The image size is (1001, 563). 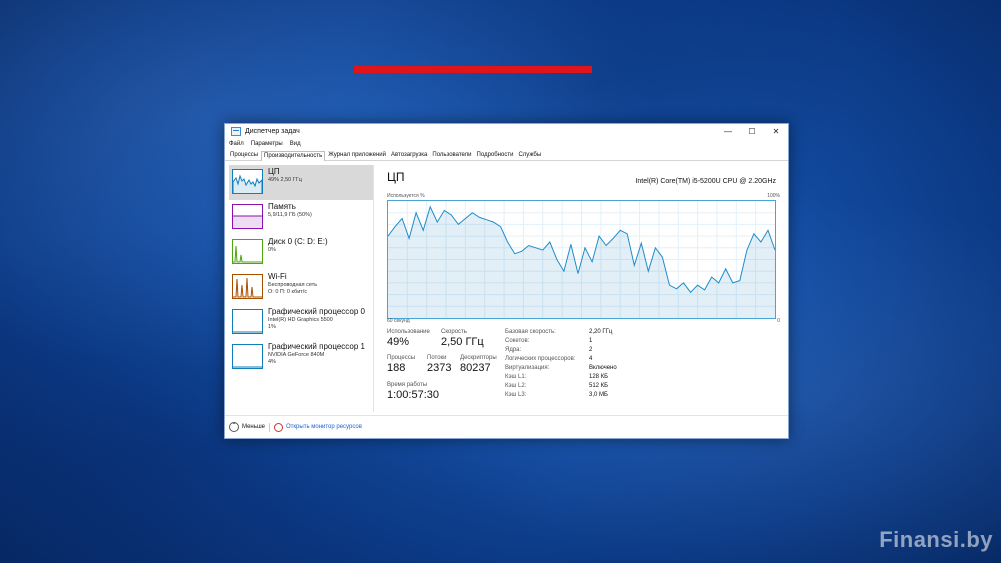 I want to click on tab-performance: Производительность, so click(x=293, y=156).